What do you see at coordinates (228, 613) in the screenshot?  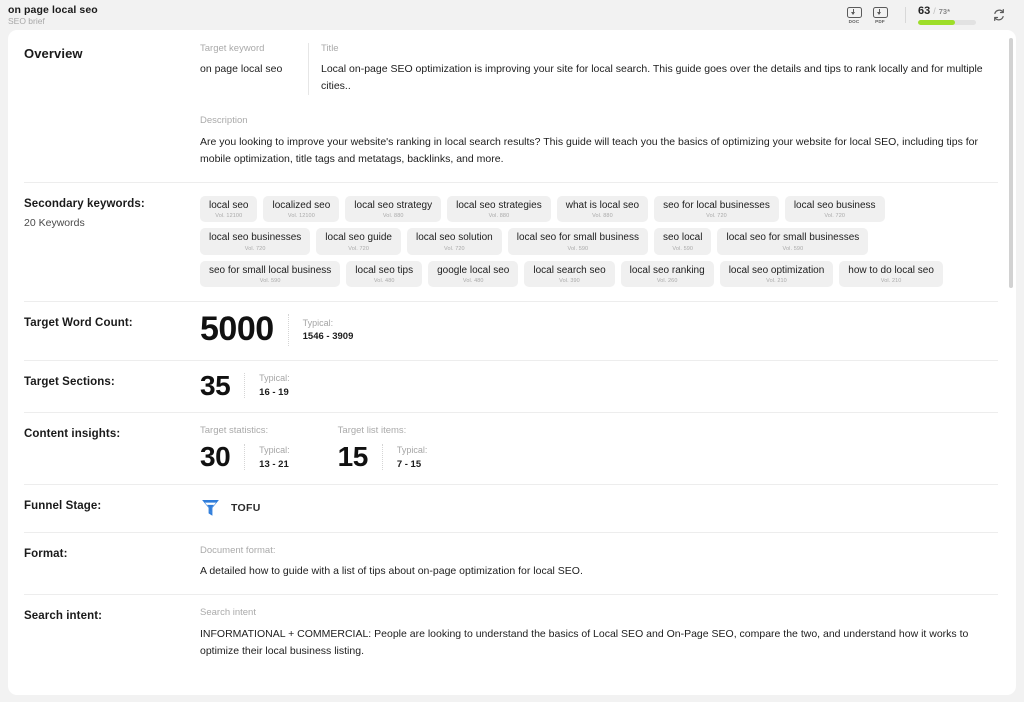 I see `search-intent-field-label: Search intent` at bounding box center [228, 613].